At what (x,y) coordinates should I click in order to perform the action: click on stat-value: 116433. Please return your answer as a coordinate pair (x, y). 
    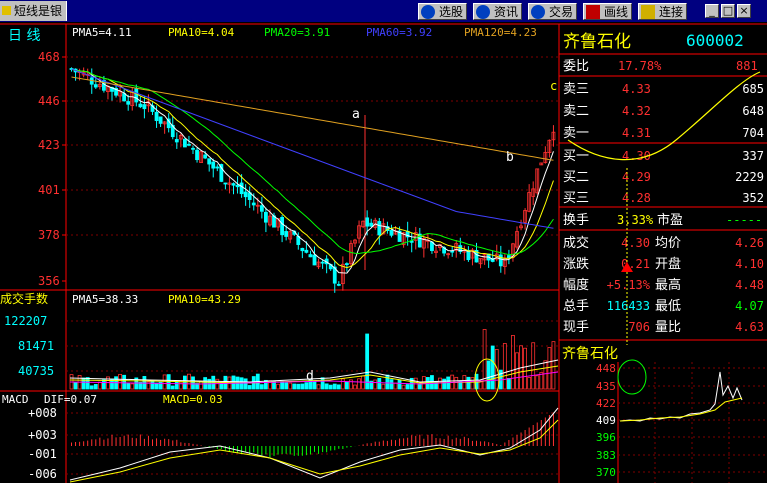
    Looking at the image, I should click on (628, 306).